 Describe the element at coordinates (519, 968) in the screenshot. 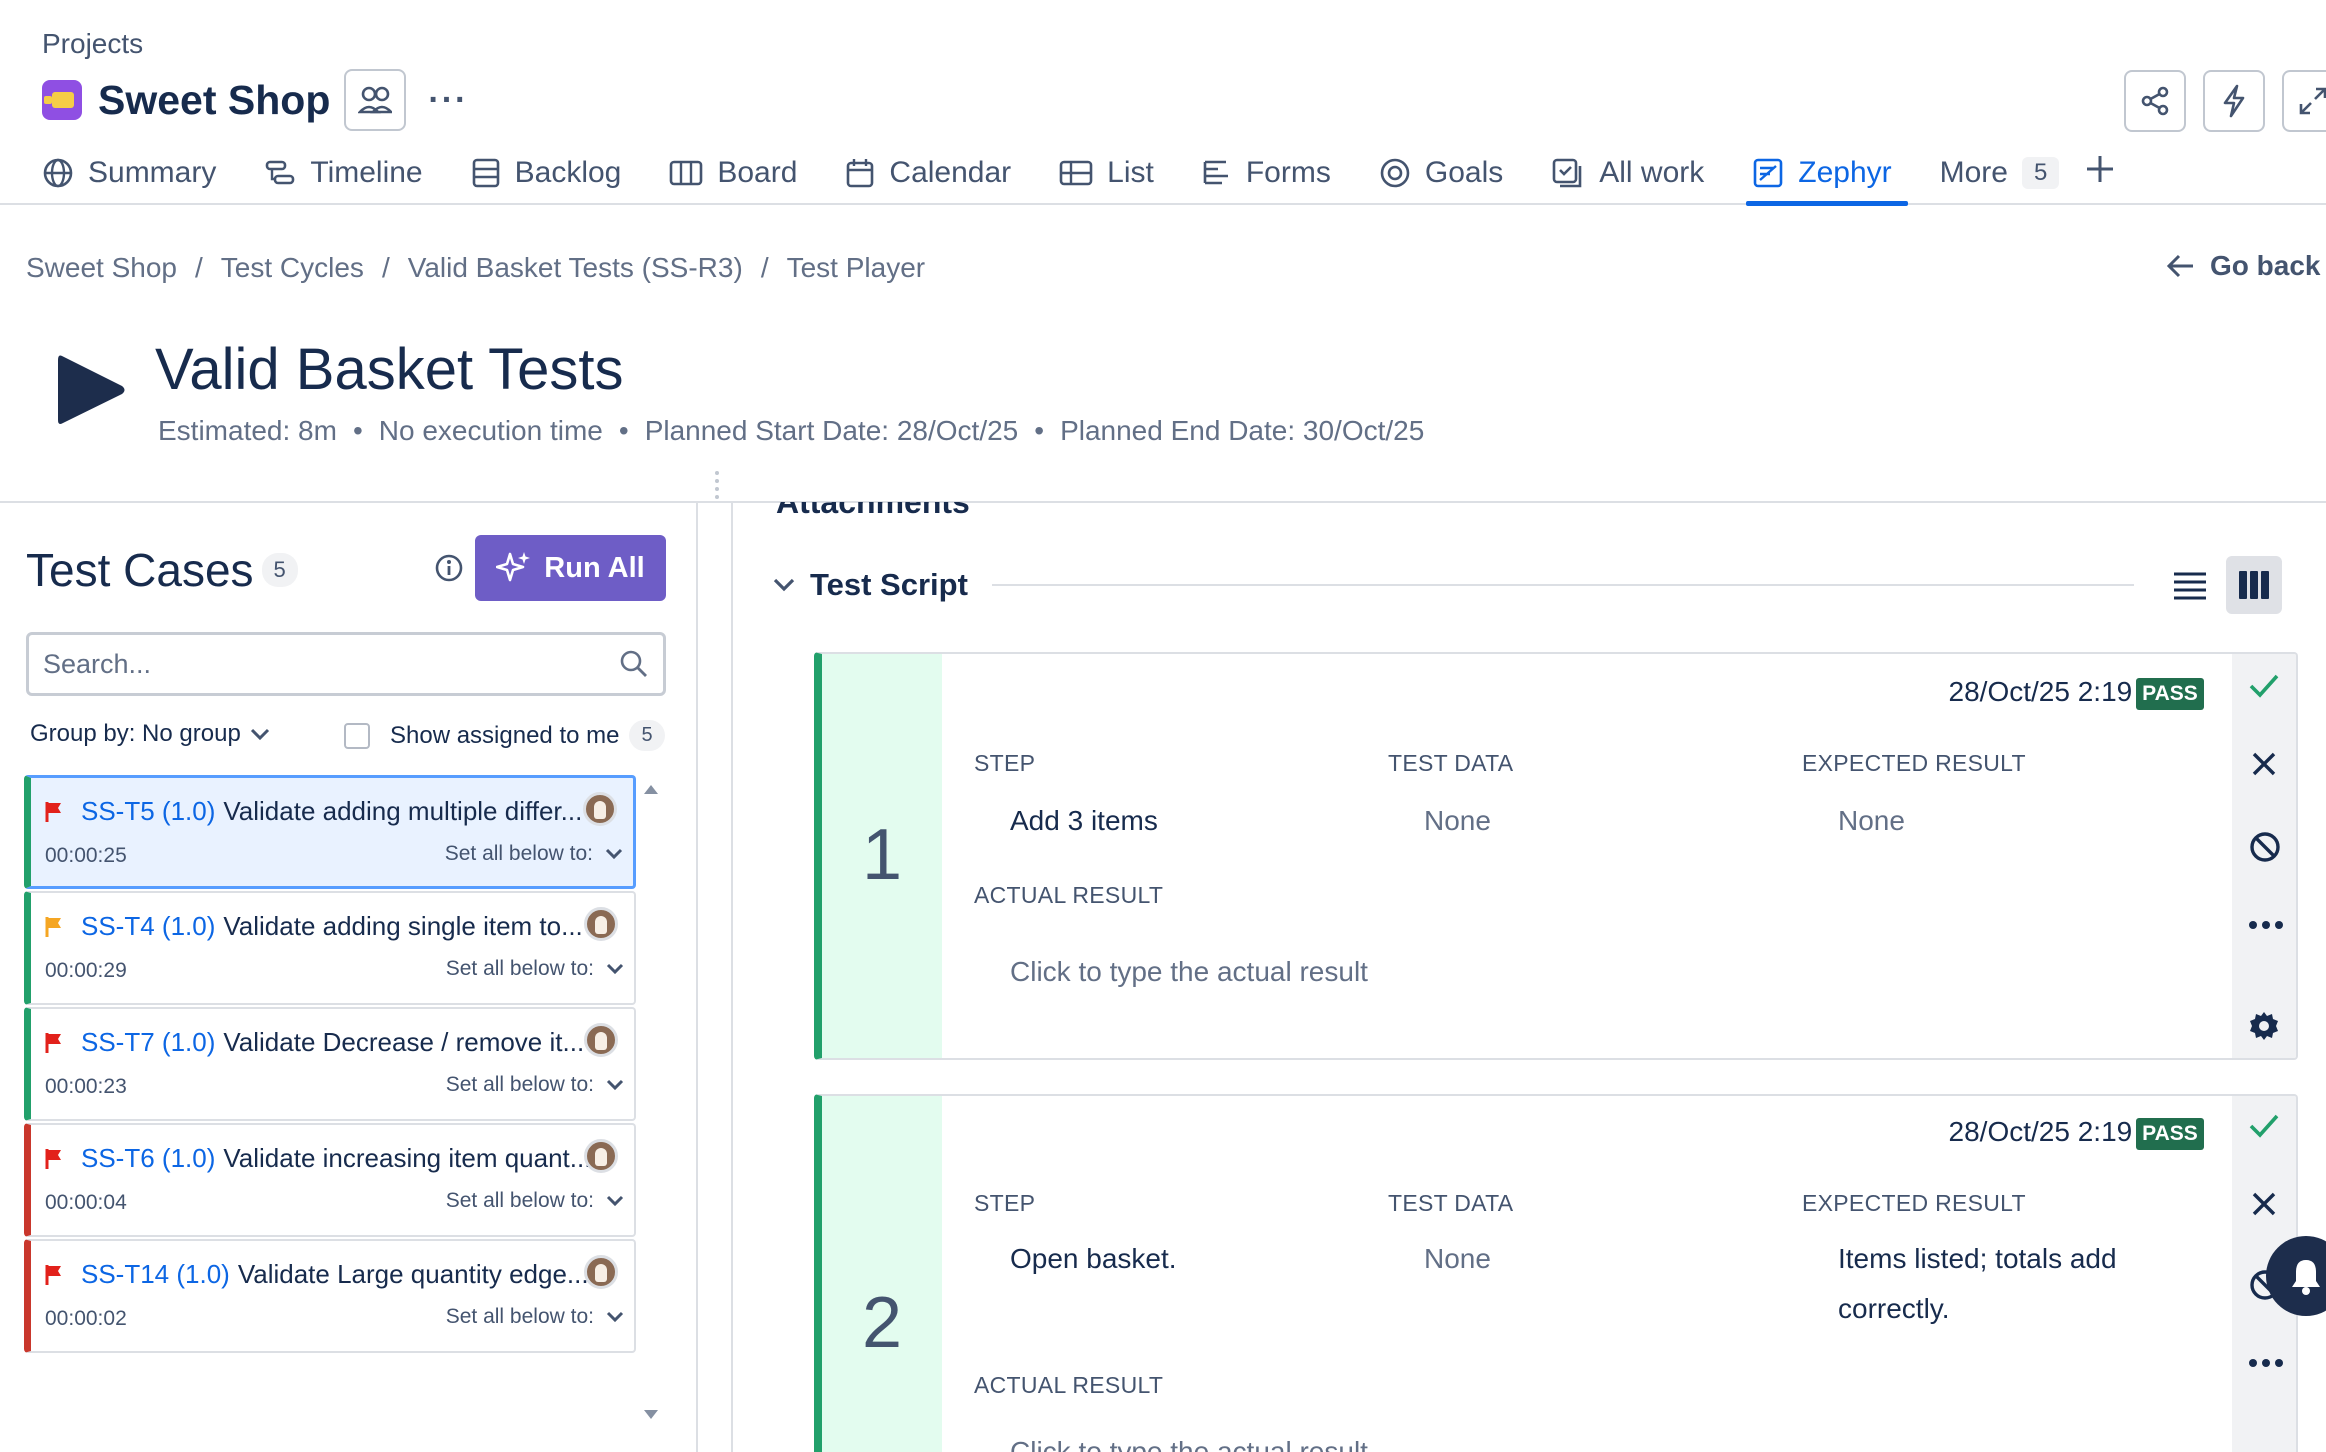

I see `set-all-label: Set all below to:` at that location.